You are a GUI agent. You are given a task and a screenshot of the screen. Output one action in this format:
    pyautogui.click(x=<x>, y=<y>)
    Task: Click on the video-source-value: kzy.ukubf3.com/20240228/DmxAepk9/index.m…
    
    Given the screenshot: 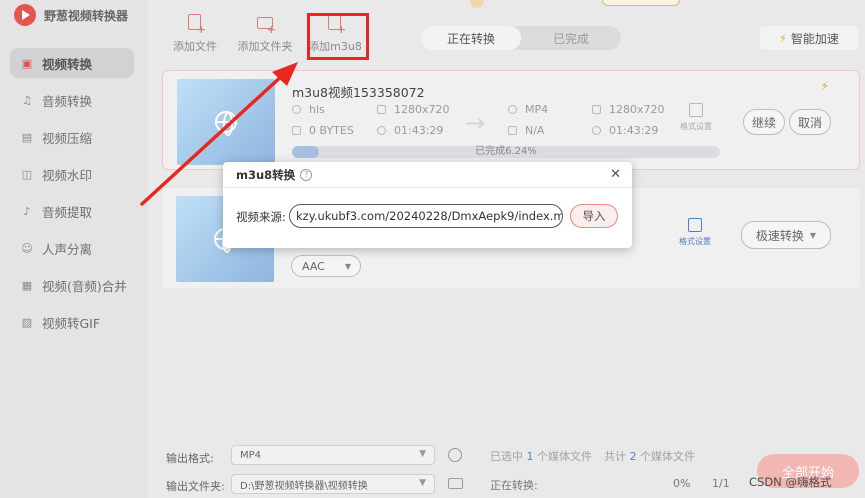 What is the action you would take?
    pyautogui.click(x=429, y=216)
    